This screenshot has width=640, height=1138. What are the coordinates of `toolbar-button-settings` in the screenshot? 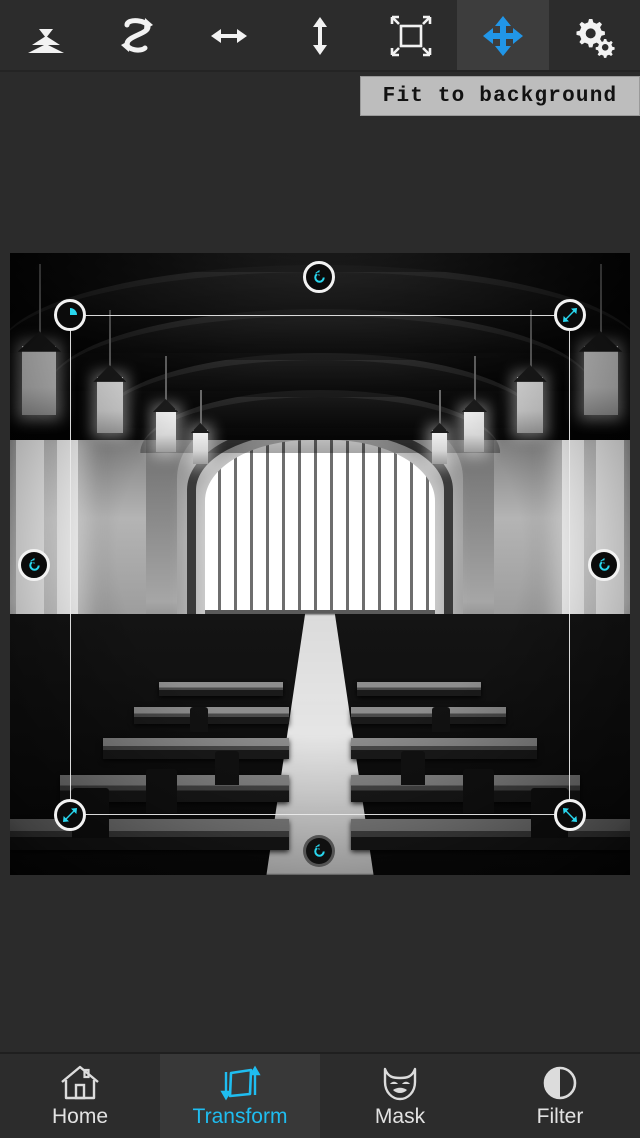 It's located at (594, 36).